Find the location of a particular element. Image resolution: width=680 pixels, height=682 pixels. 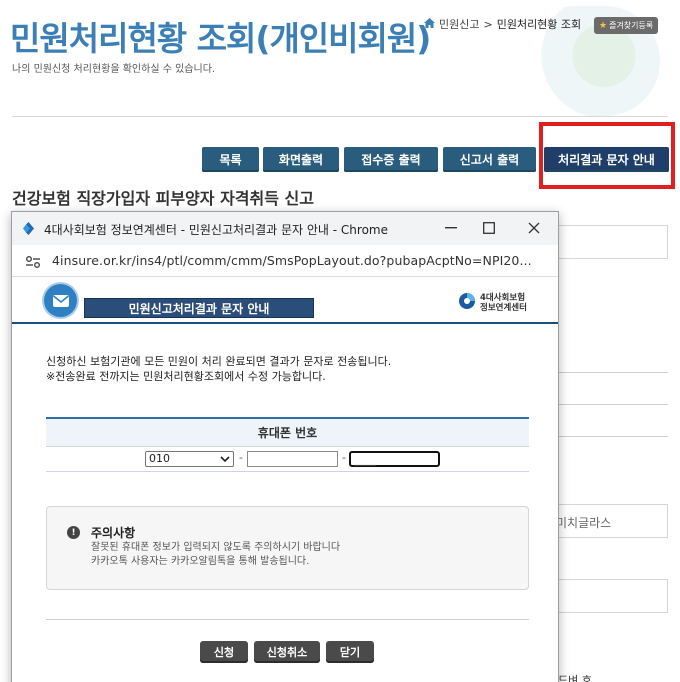

phone-prefix-value: 010 is located at coordinates (159, 458).